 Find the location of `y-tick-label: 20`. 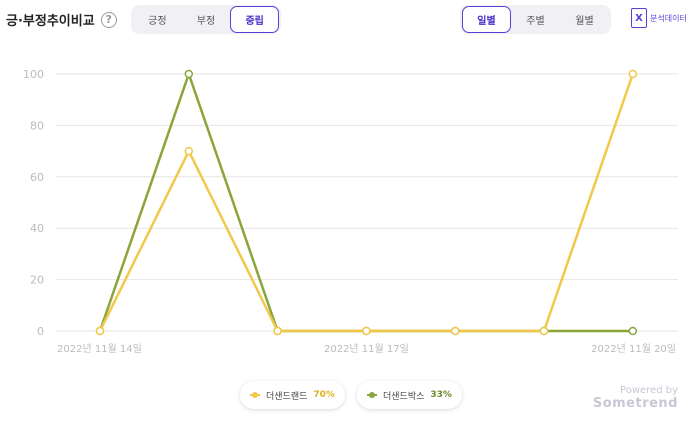

y-tick-label: 20 is located at coordinates (37, 280).